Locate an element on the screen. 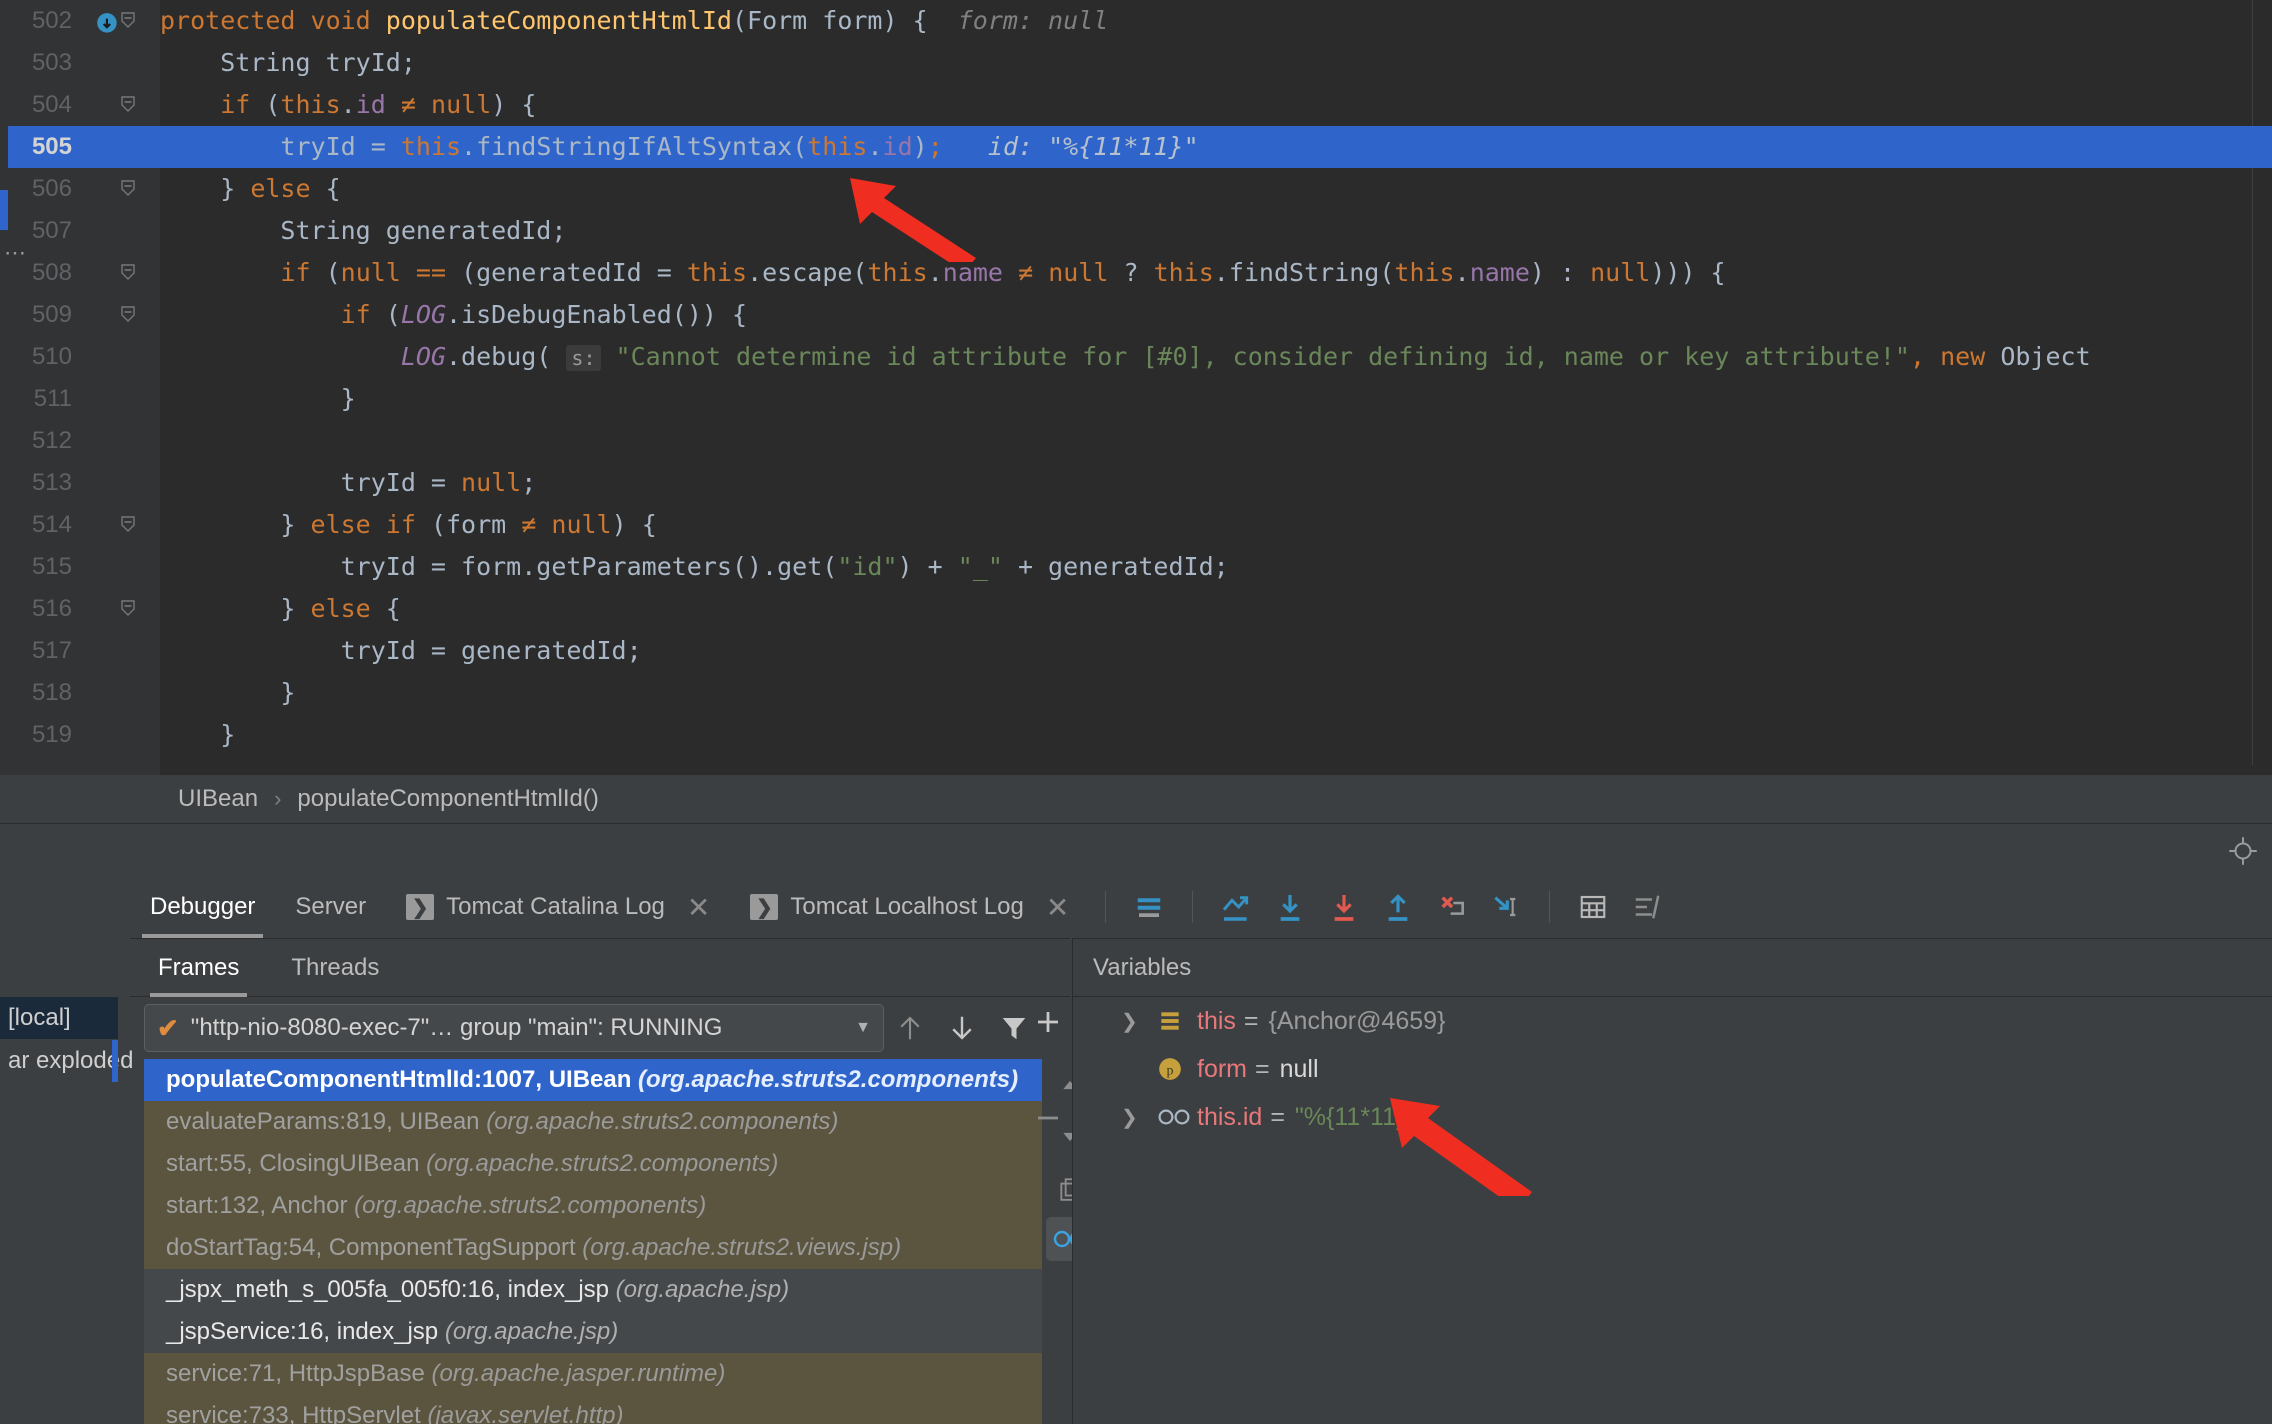  frame-method: _jspService:16, index_jsp is located at coordinates (305, 1331).